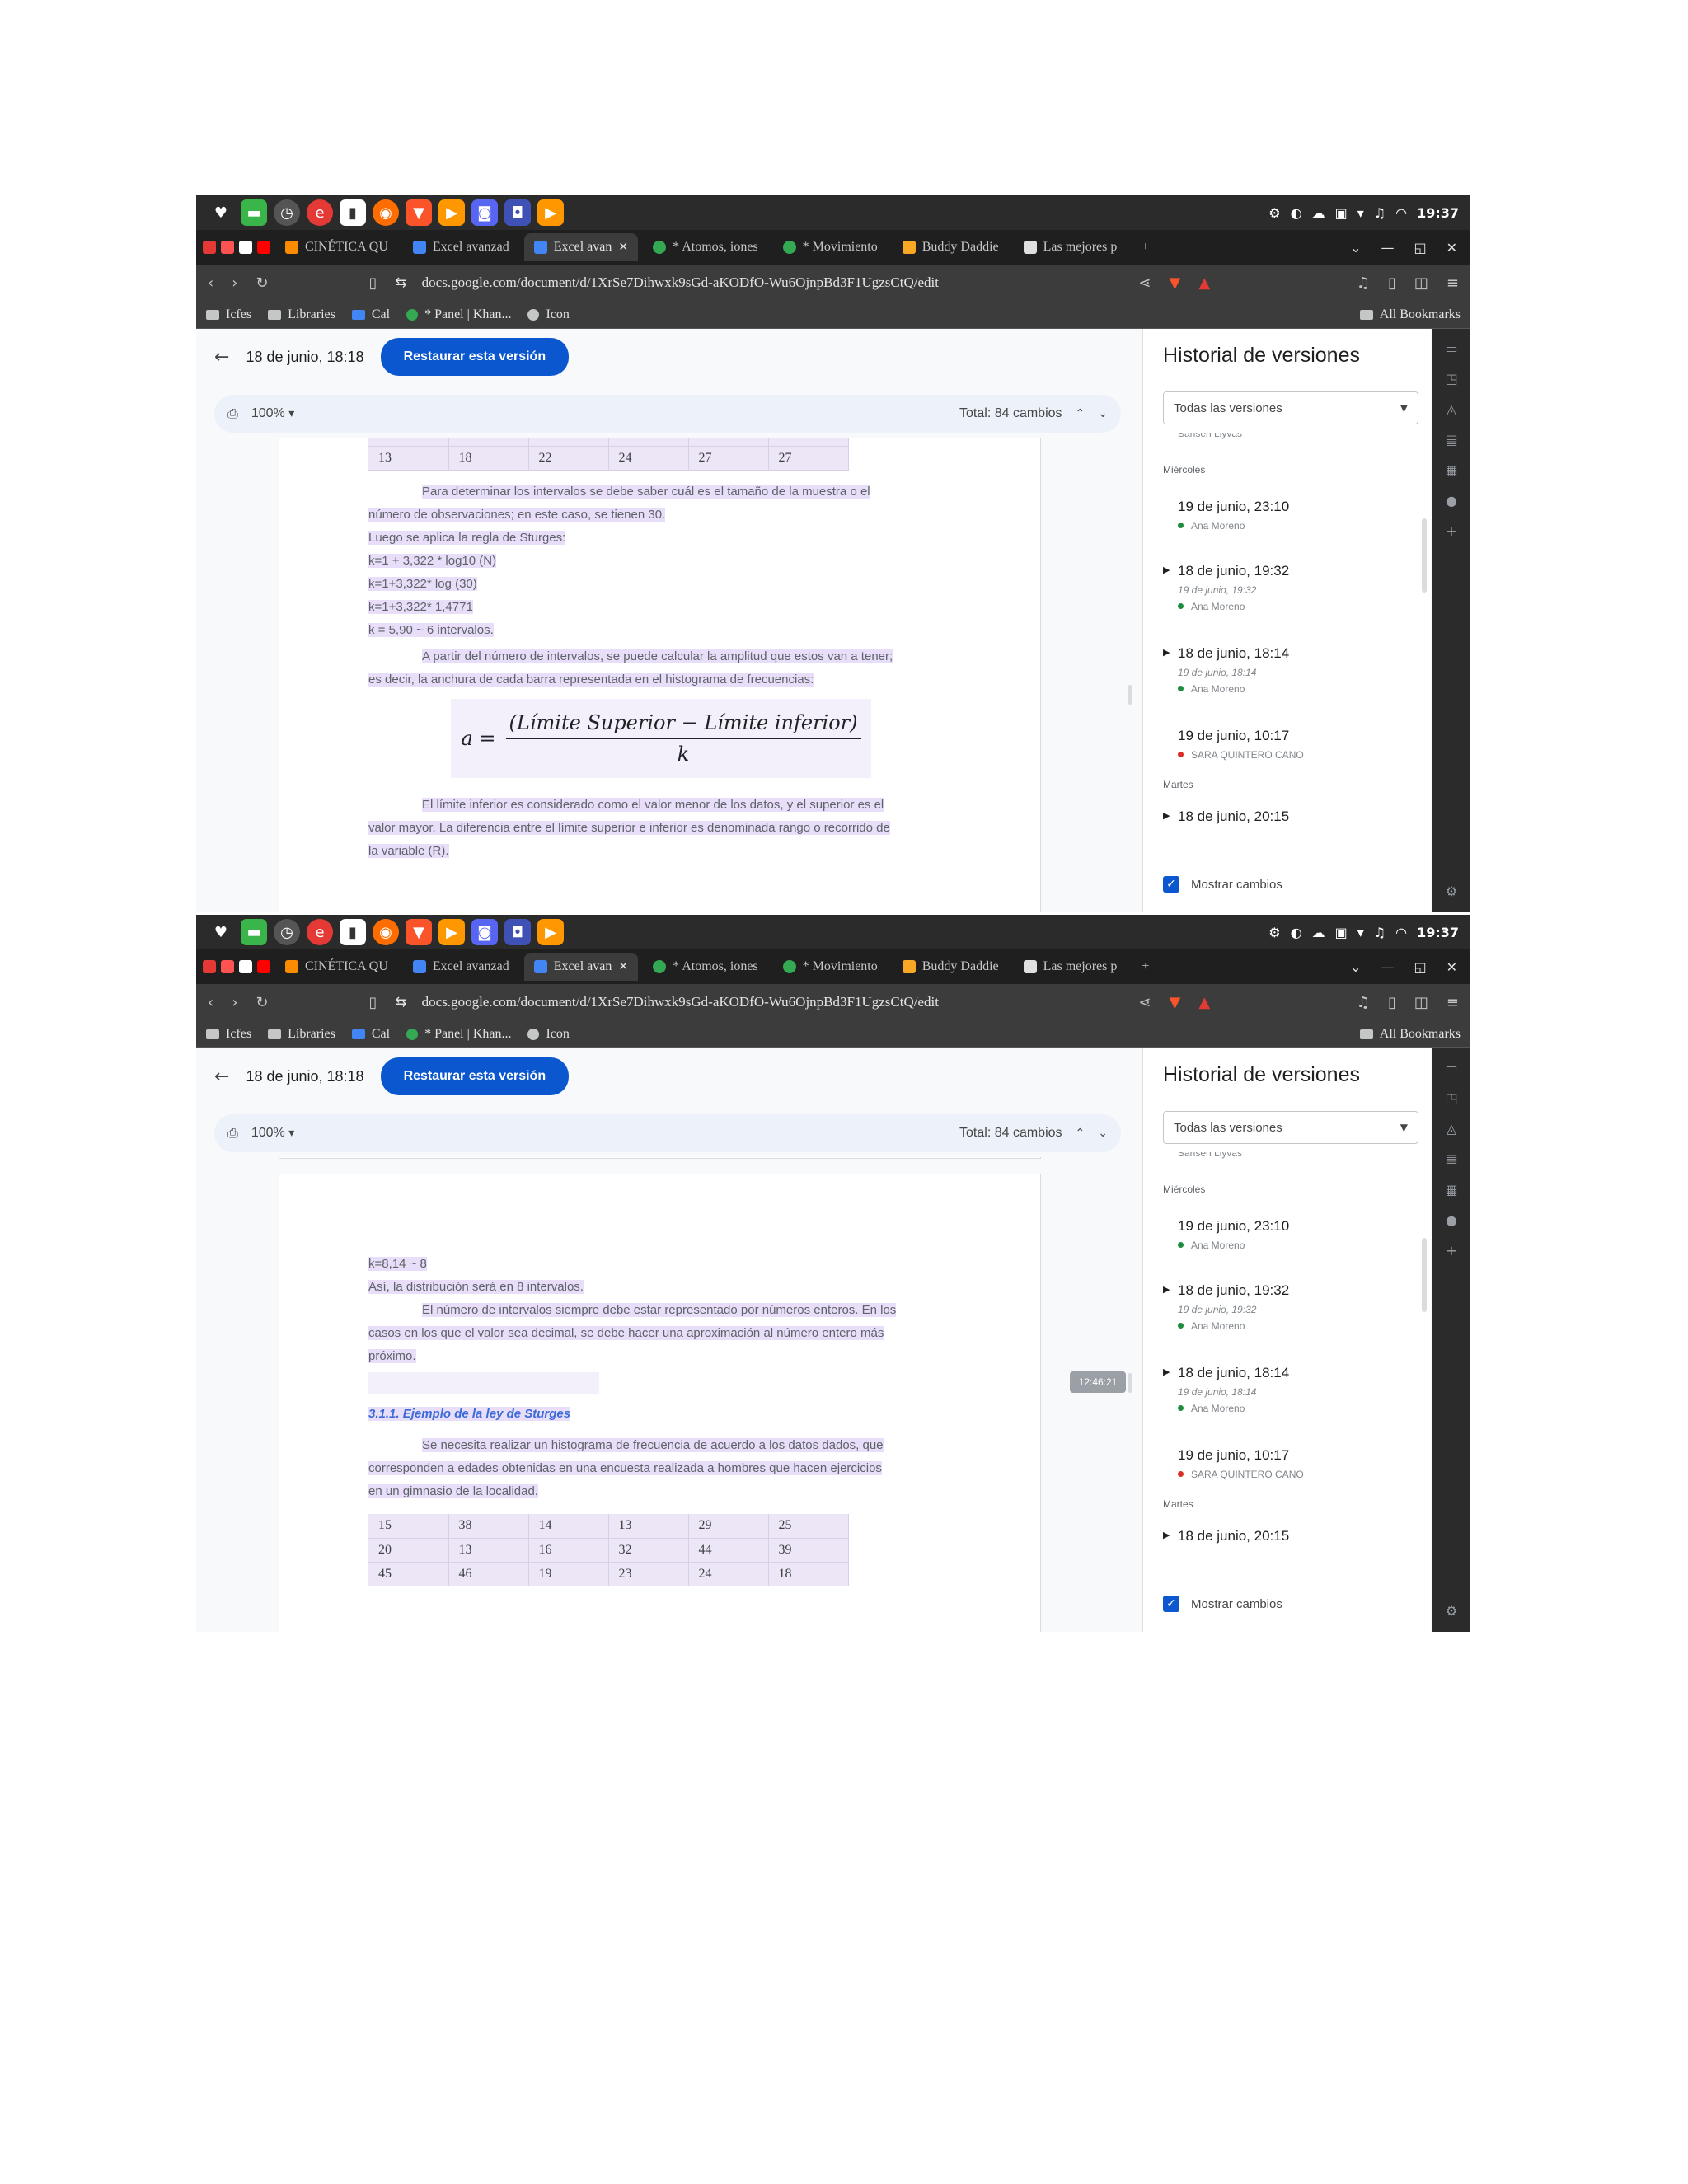  What do you see at coordinates (419, 212) in the screenshot?
I see `brave-icon: ▼` at bounding box center [419, 212].